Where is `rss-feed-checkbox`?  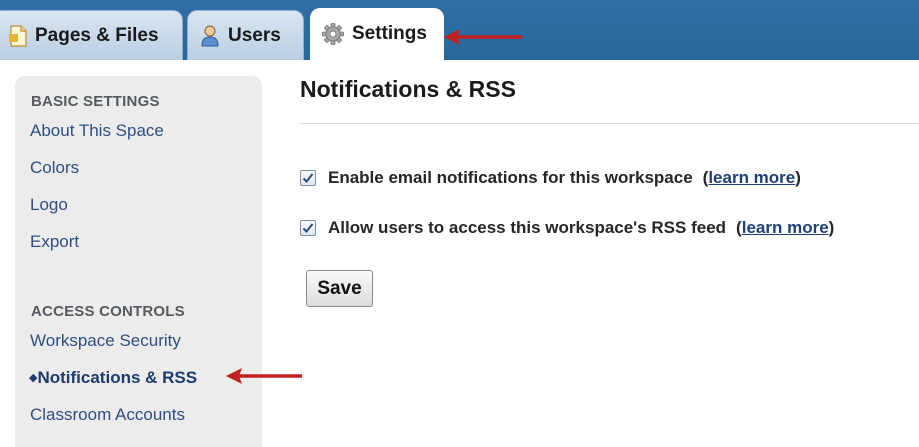 rss-feed-checkbox is located at coordinates (308, 228).